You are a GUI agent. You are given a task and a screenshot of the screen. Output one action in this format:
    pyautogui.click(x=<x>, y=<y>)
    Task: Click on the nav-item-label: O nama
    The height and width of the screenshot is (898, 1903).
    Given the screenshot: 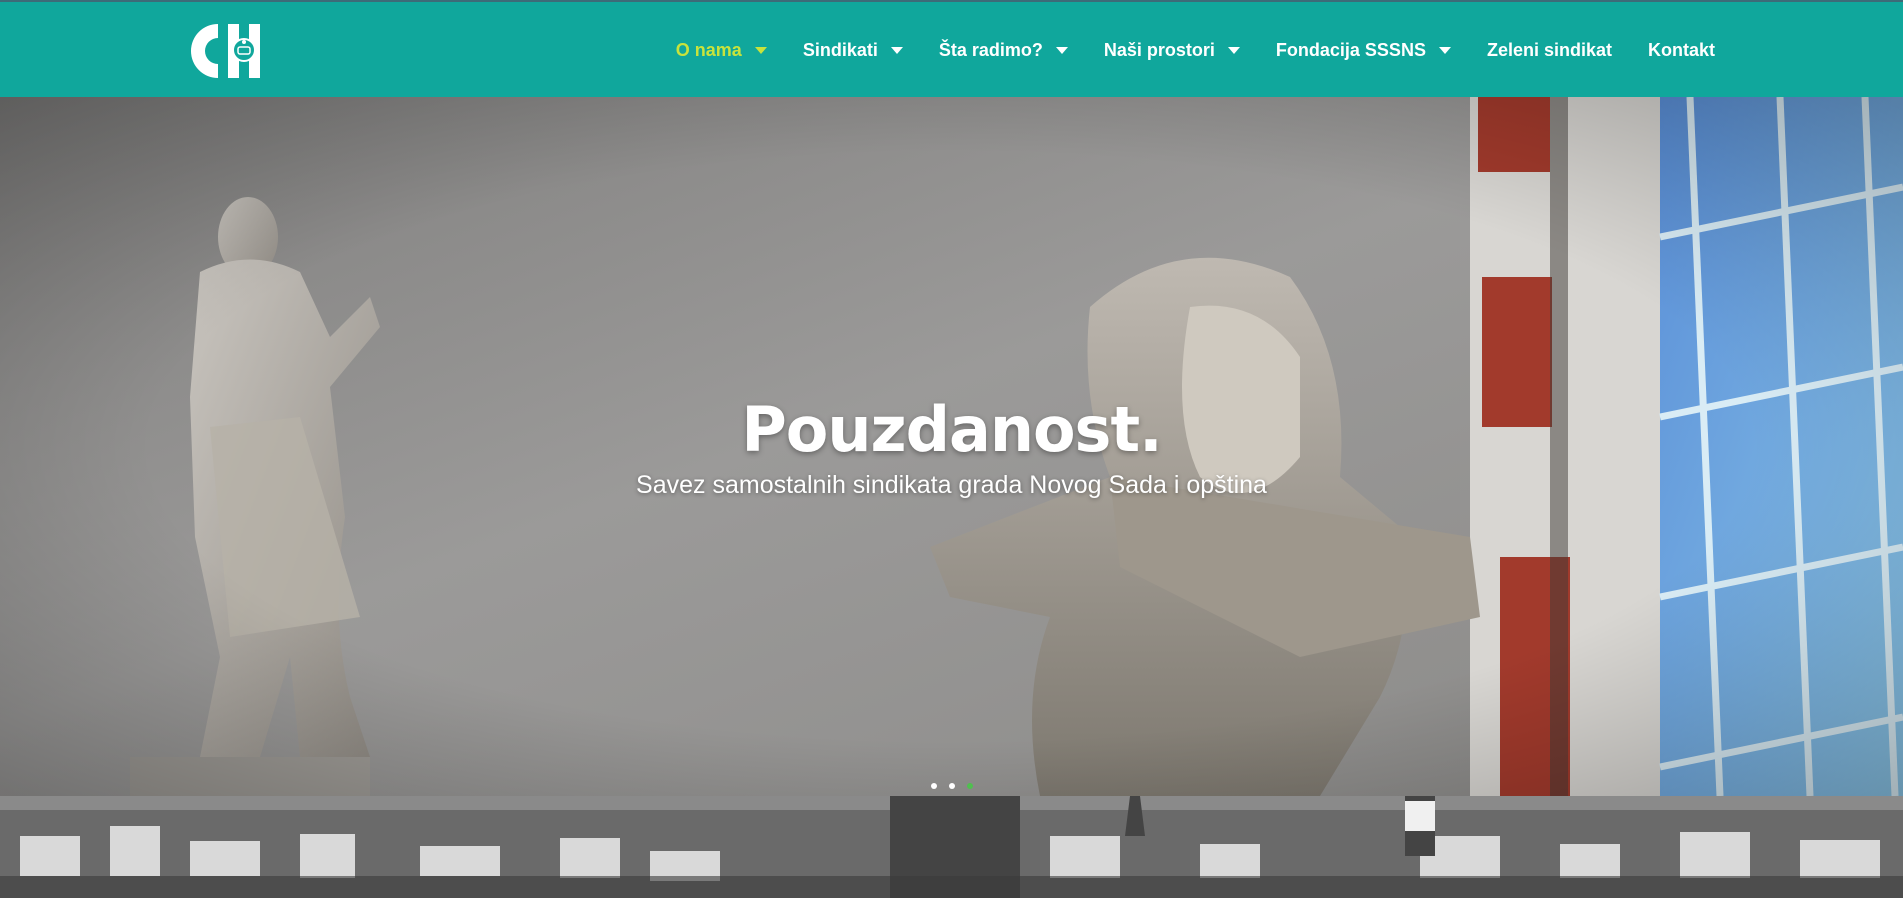 What is the action you would take?
    pyautogui.click(x=708, y=50)
    